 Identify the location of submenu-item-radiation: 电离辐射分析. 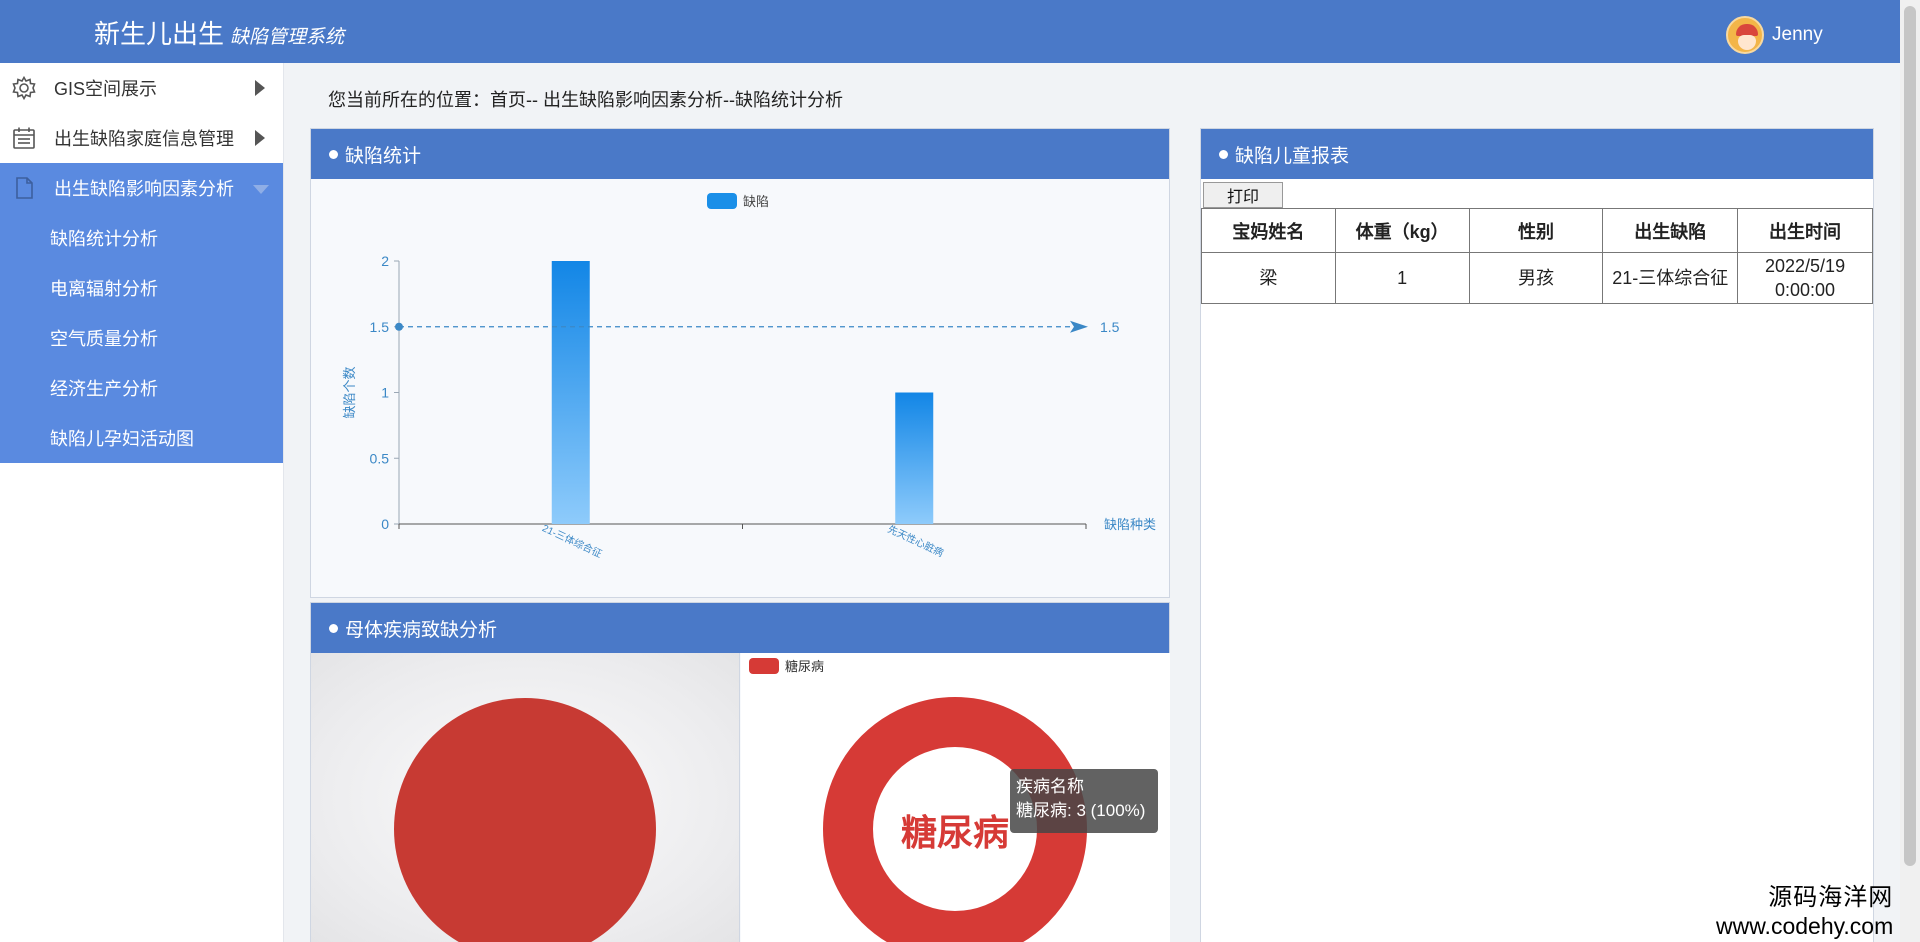
(141, 288).